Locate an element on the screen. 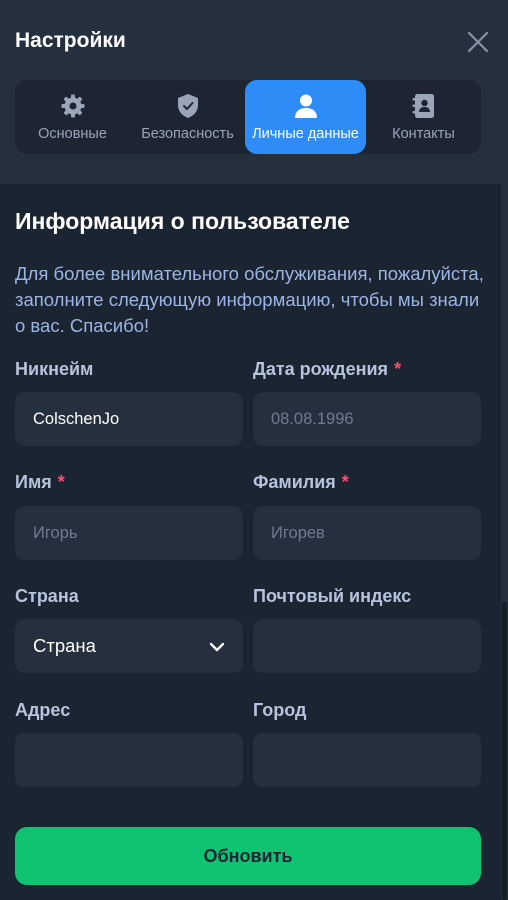  last-name-input is located at coordinates (367, 533).